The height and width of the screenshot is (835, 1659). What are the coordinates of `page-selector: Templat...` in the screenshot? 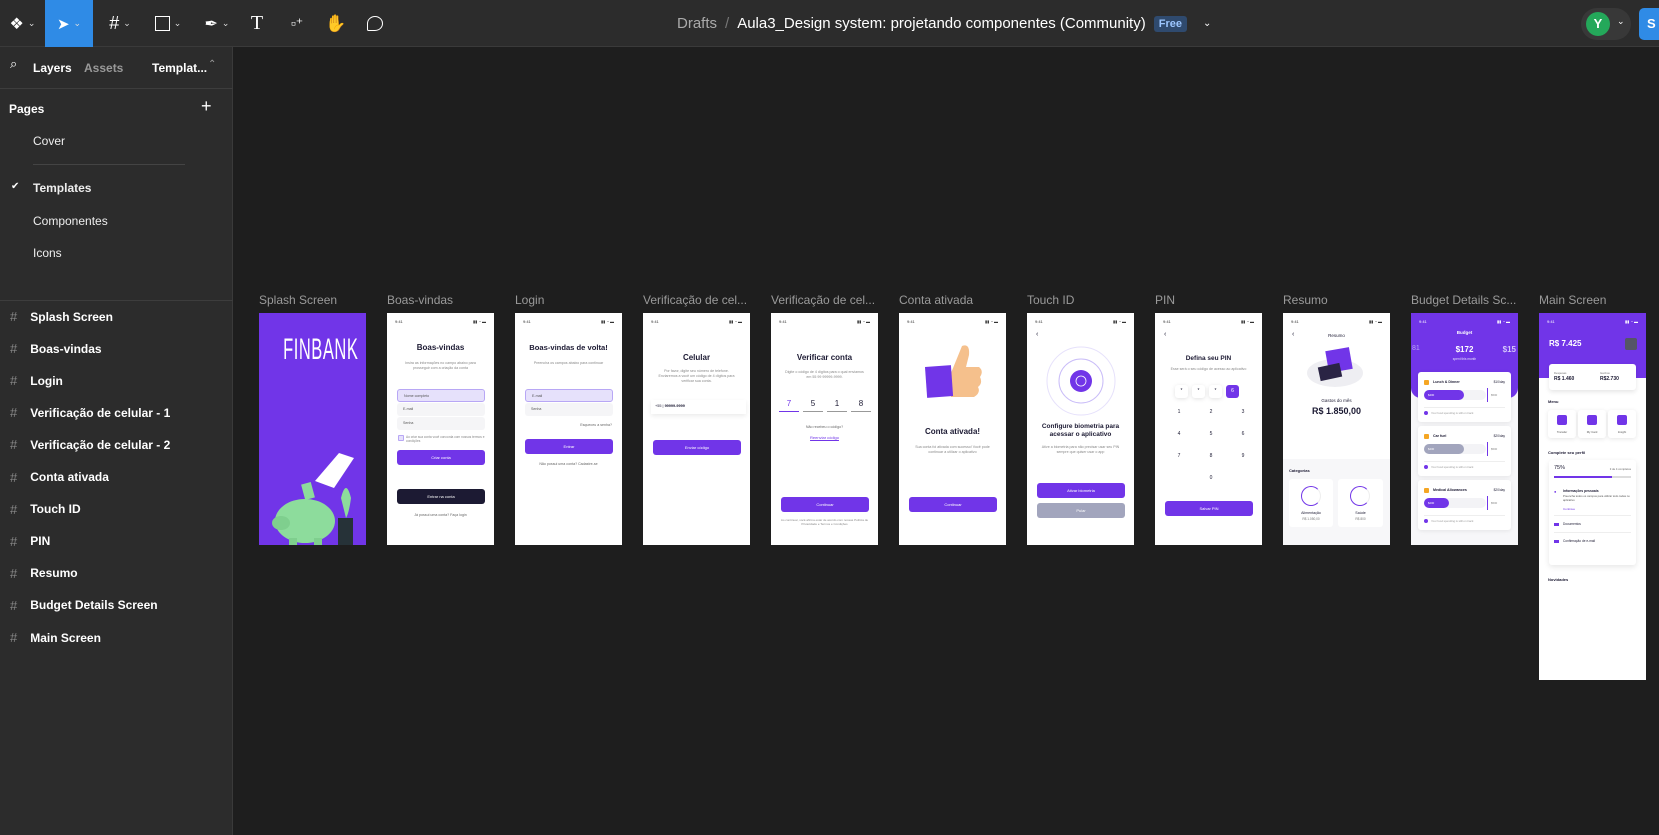 It's located at (179, 68).